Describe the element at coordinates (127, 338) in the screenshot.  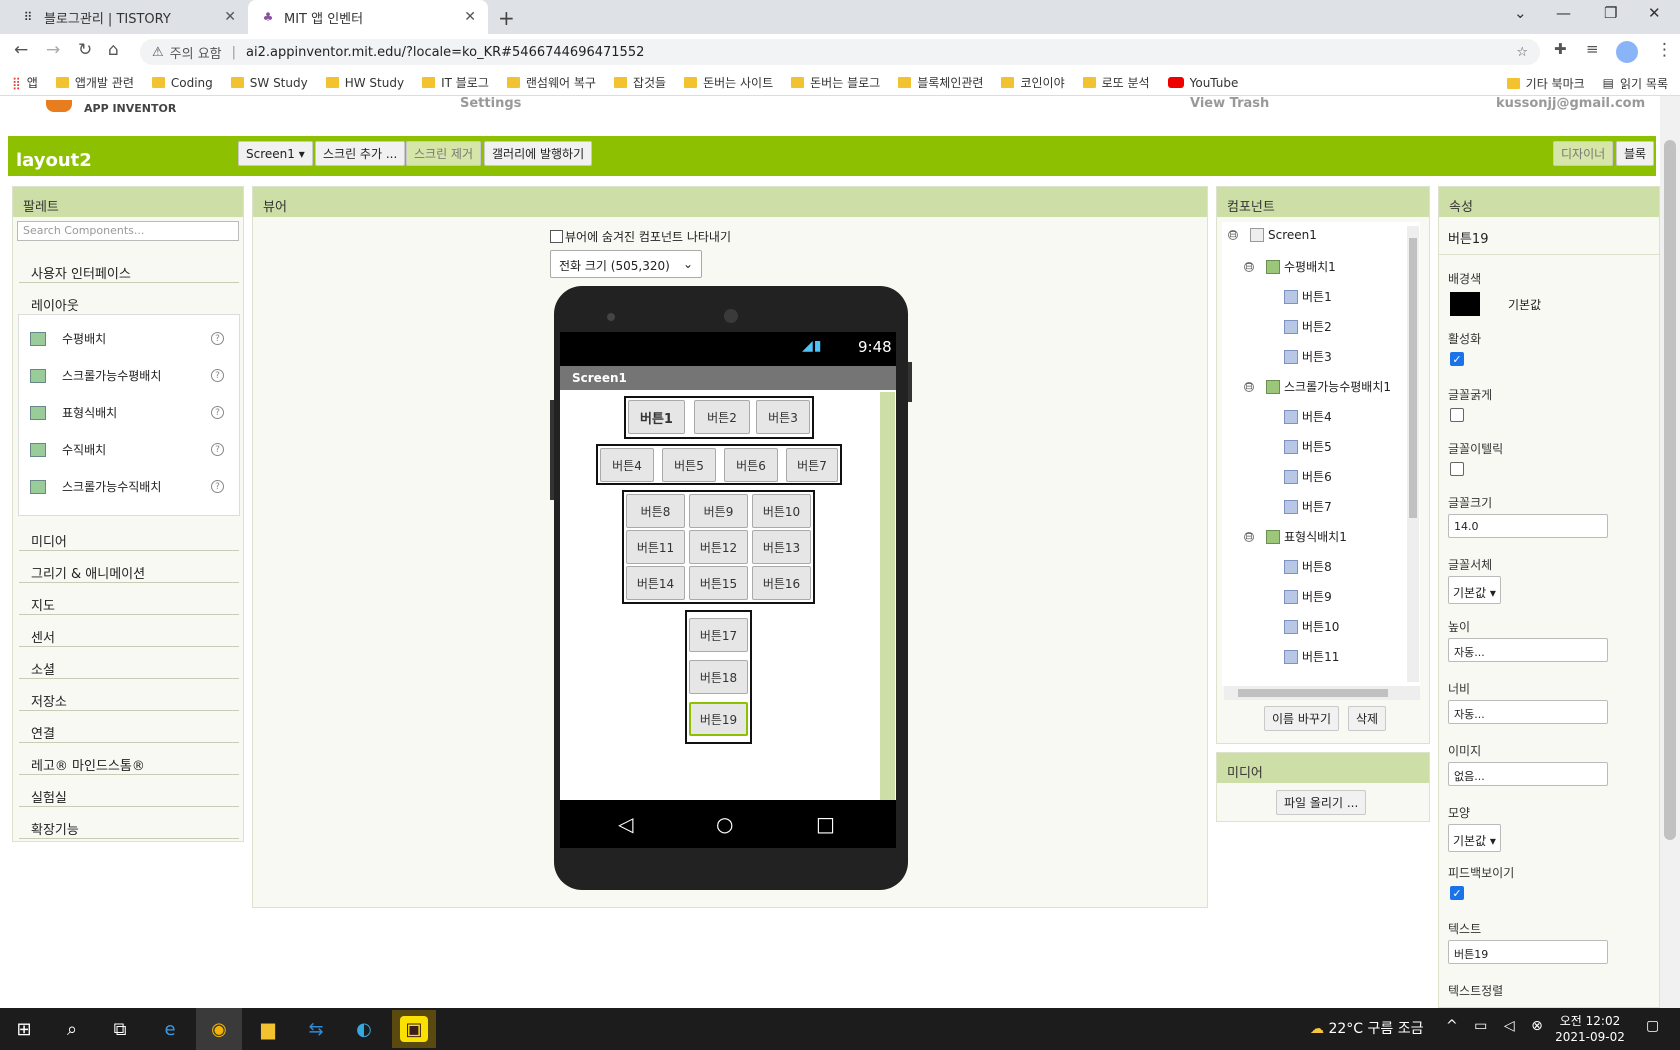
I see `palette-horizontal-arrangement: 수평배치?` at that location.